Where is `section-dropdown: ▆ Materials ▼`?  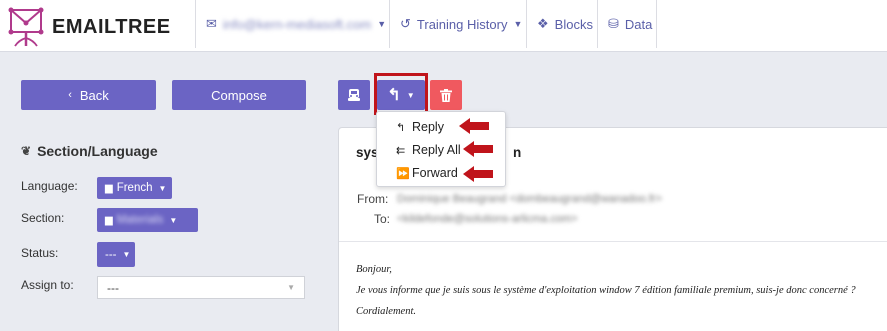
section-dropdown: ▆ Materials ▼ is located at coordinates (147, 220).